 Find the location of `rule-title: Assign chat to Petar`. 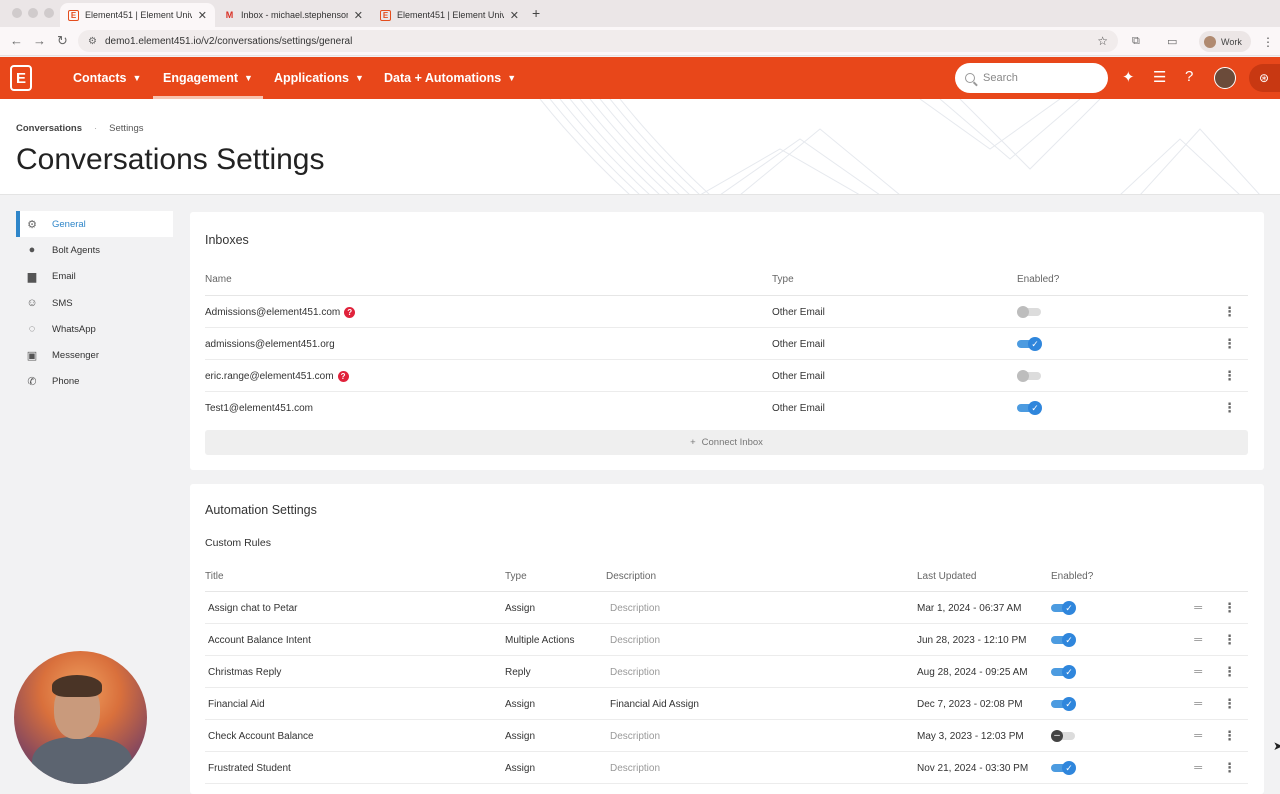

rule-title: Assign chat to Petar is located at coordinates (253, 608).